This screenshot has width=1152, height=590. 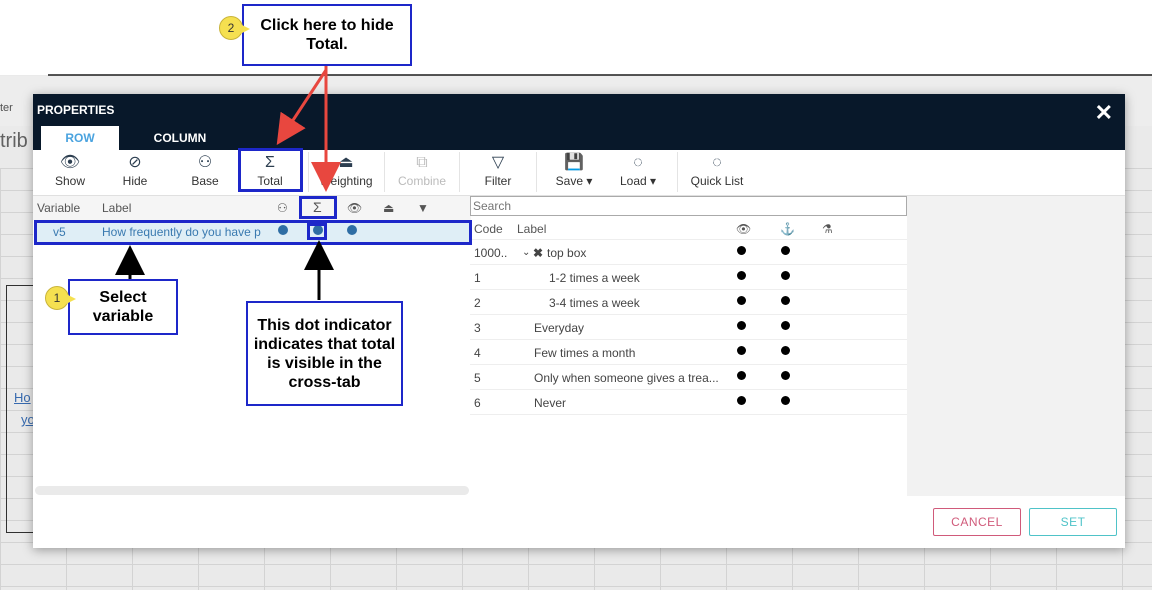 What do you see at coordinates (234, 28) in the screenshot?
I see `step2-badge: 2` at bounding box center [234, 28].